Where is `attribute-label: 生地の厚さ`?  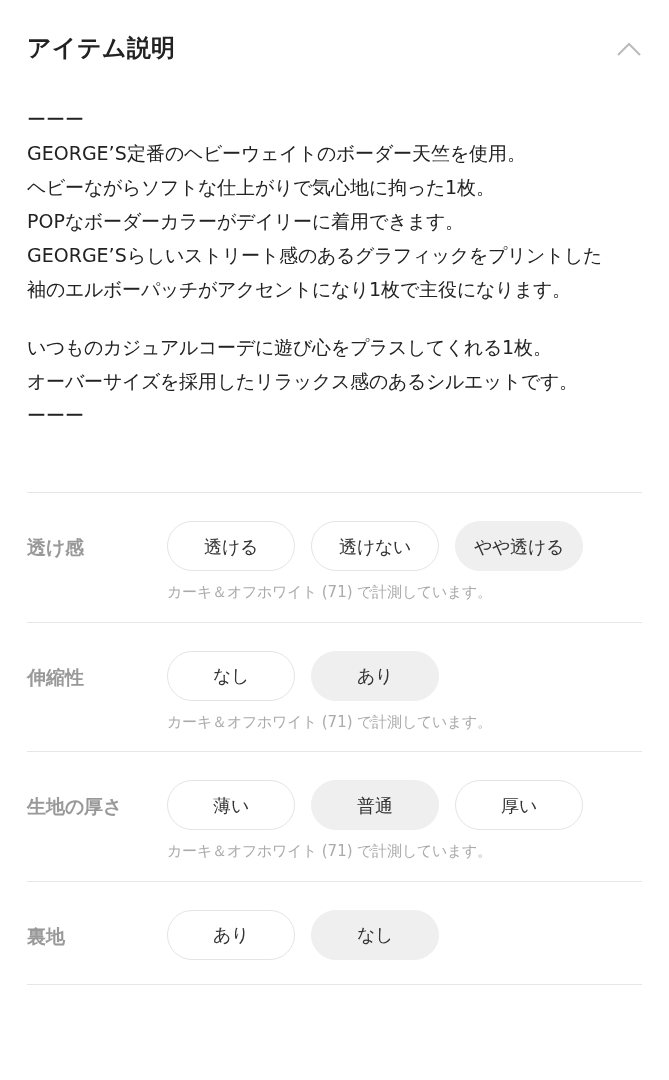
attribute-label: 生地の厚さ is located at coordinates (75, 806).